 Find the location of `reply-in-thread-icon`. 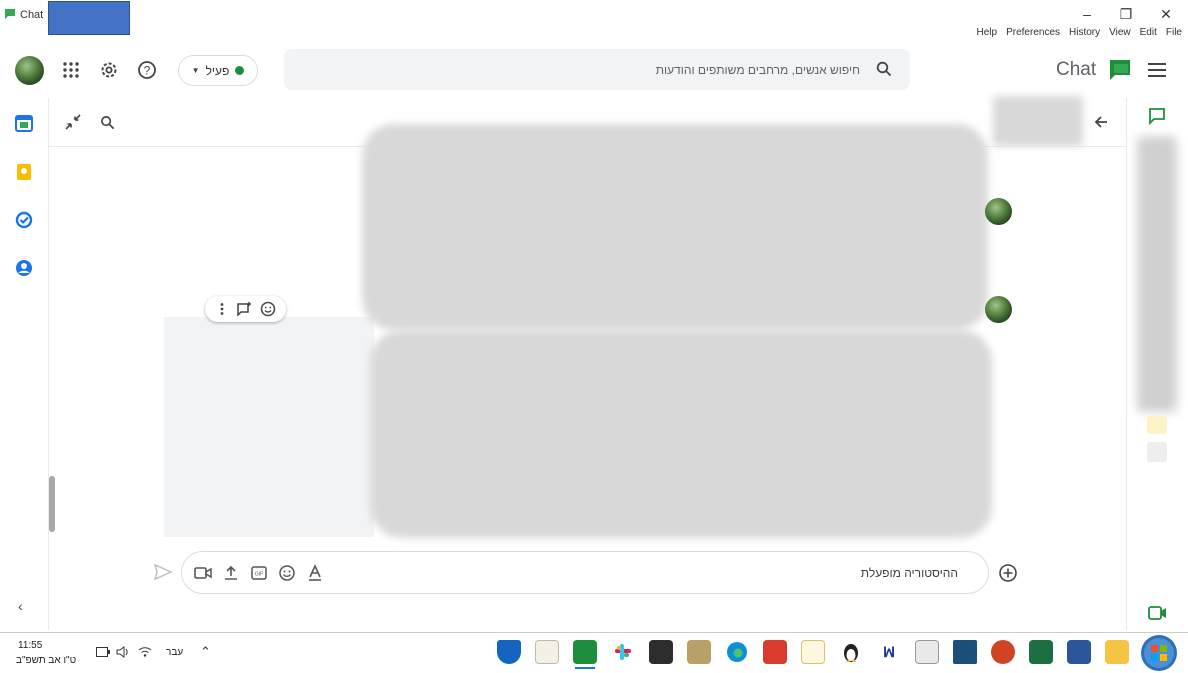

reply-in-thread-icon is located at coordinates (244, 309).